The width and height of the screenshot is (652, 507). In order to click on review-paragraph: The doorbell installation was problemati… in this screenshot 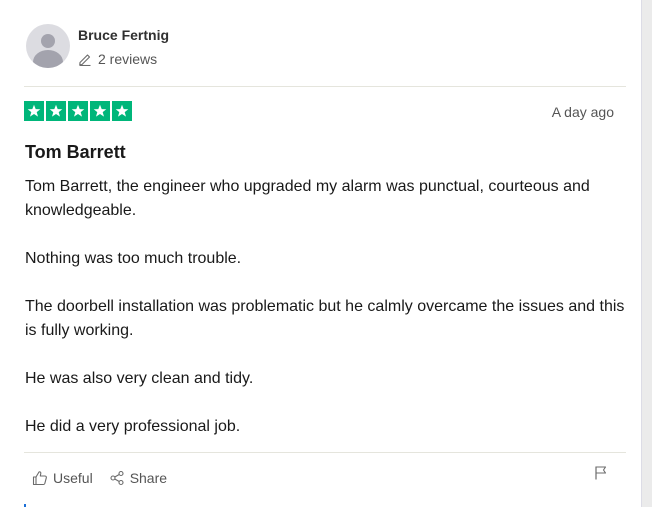, I will do `click(325, 318)`.